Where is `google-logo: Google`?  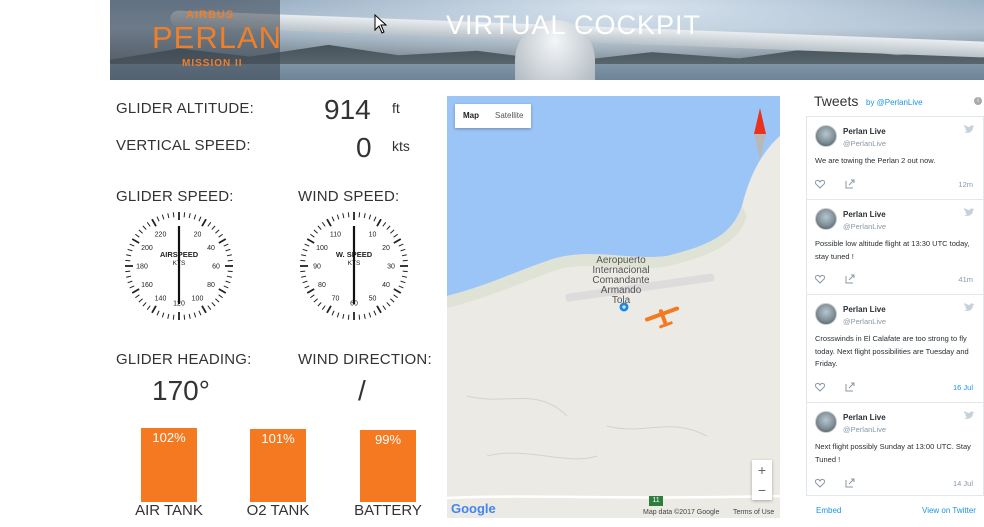
google-logo: Google is located at coordinates (473, 508).